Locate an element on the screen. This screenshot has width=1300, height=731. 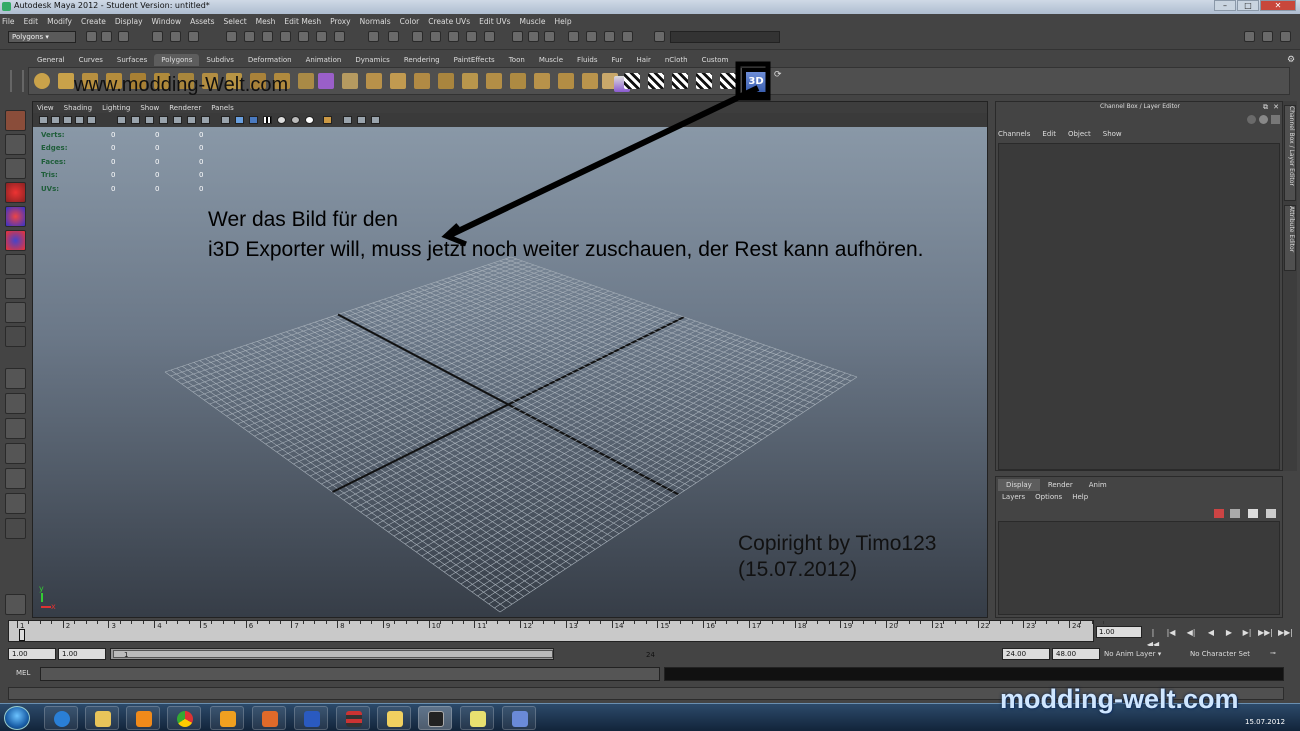
float-panel-icon: ⧉ is located at coordinates (1265, 107).